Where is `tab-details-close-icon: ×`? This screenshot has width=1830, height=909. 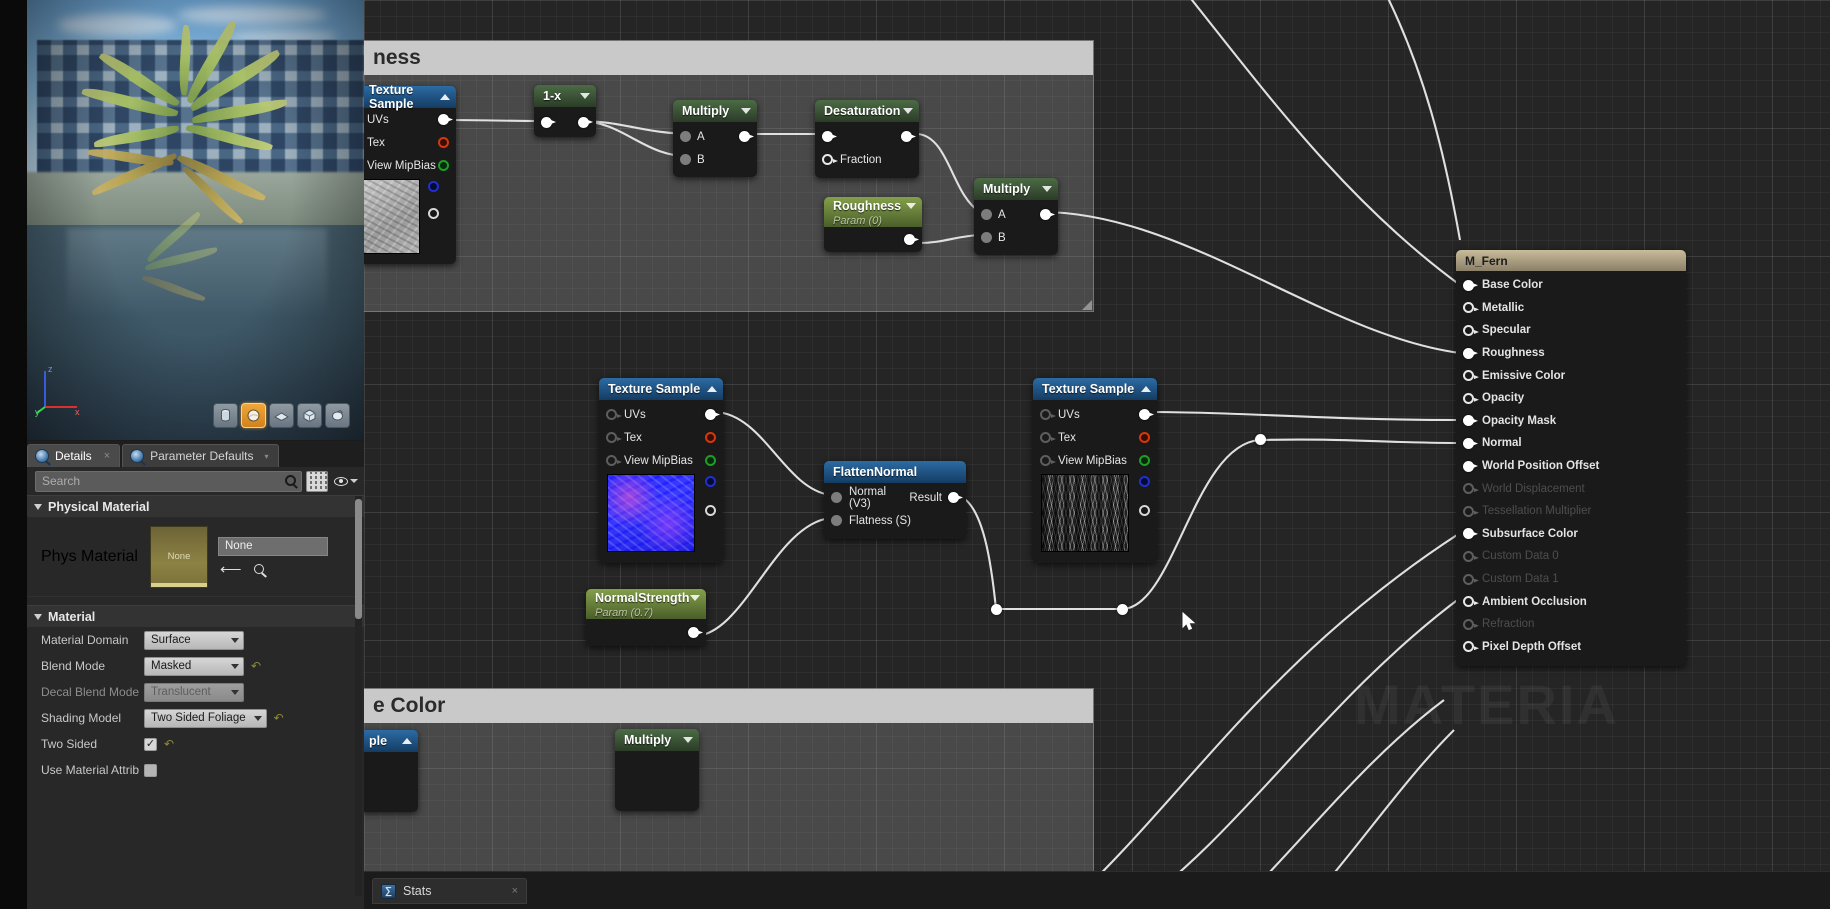
tab-details-close-icon: × is located at coordinates (107, 456).